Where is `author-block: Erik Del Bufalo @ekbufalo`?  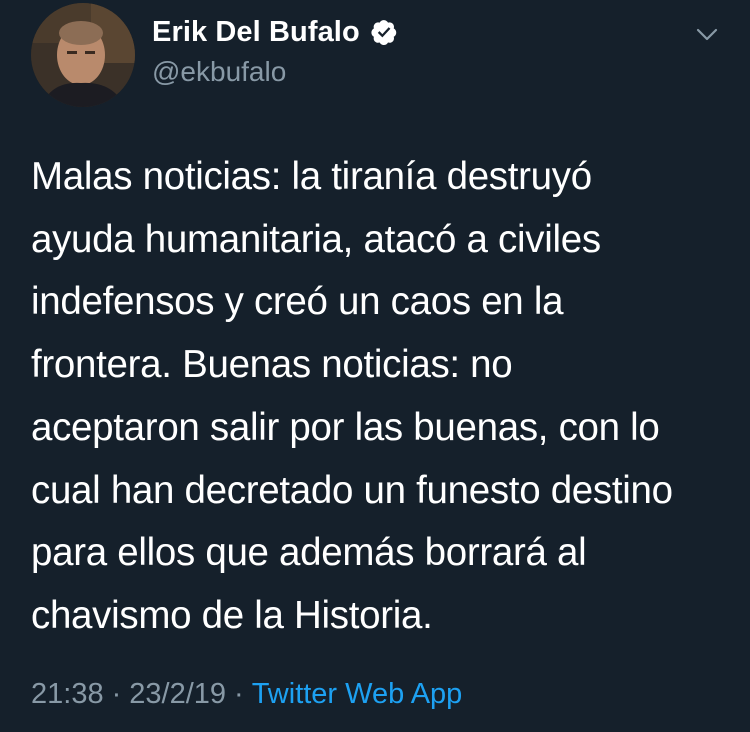
author-block: Erik Del Bufalo @ekbufalo is located at coordinates (275, 50).